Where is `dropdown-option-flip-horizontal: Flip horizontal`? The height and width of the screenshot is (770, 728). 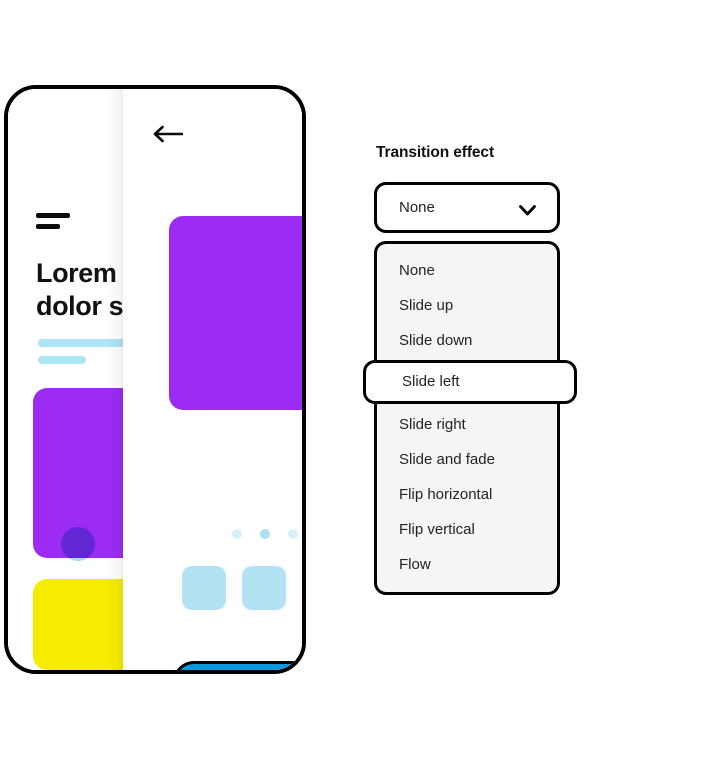 dropdown-option-flip-horizontal: Flip horizontal is located at coordinates (467, 494).